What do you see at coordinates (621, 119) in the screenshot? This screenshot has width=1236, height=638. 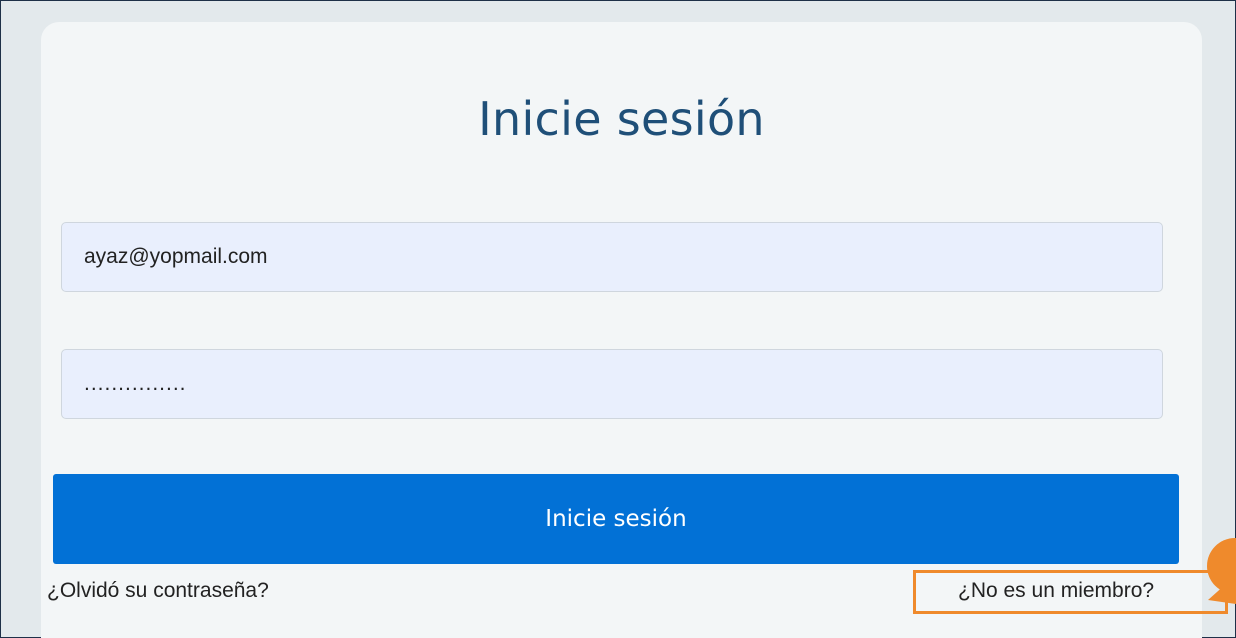 I see `page-title: Inicie sesión` at bounding box center [621, 119].